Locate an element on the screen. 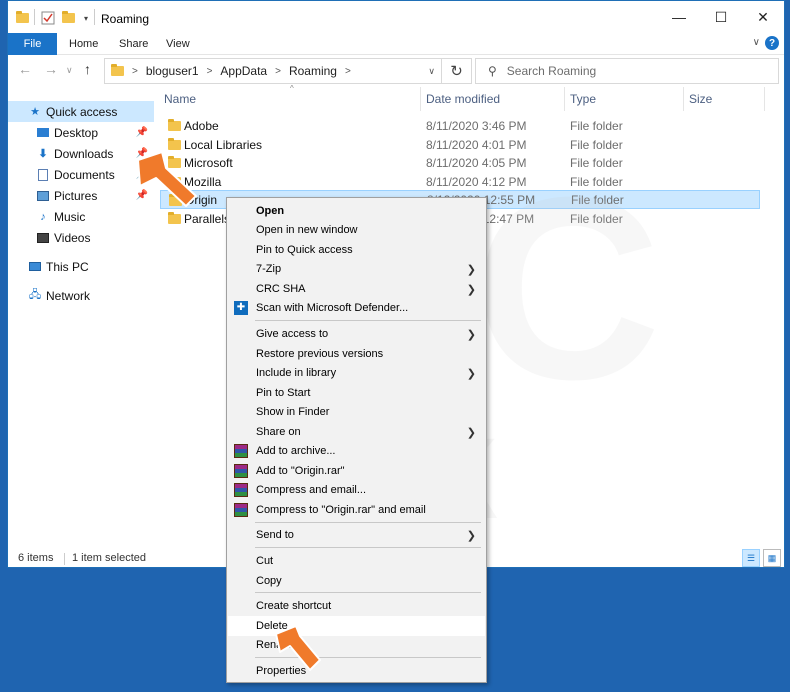  menu-item-open: Open is located at coordinates (356, 211).